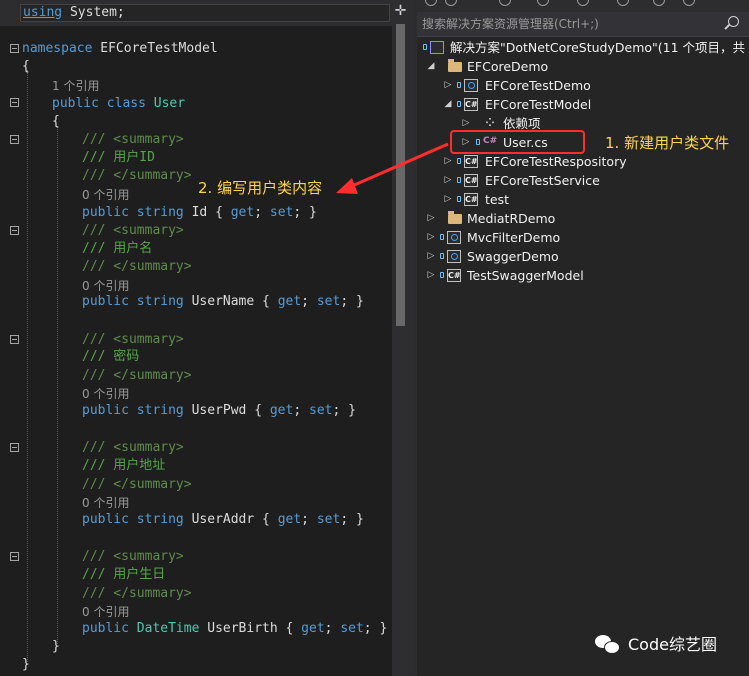 The width and height of the screenshot is (749, 676). Describe the element at coordinates (733, 21) in the screenshot. I see `search-icon` at that location.